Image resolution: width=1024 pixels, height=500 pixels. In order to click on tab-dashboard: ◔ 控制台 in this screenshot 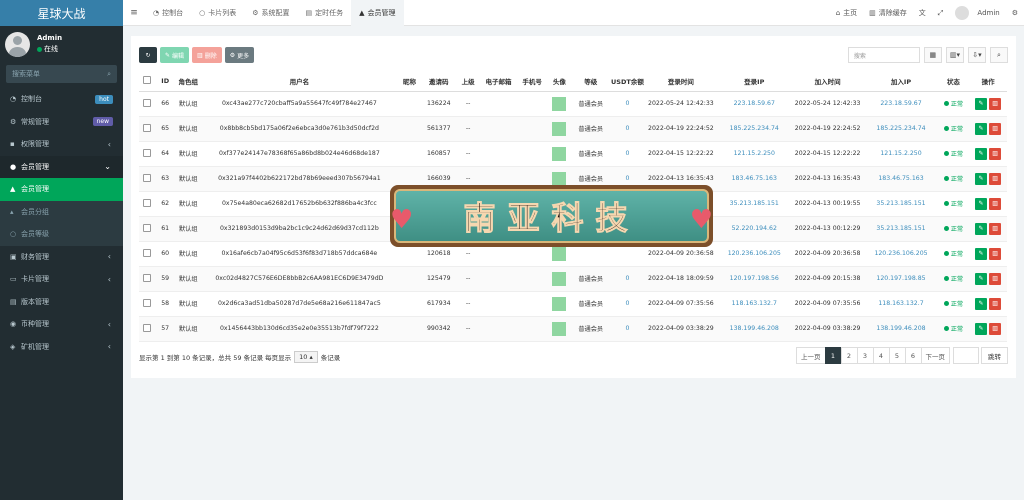, I will do `click(168, 13)`.